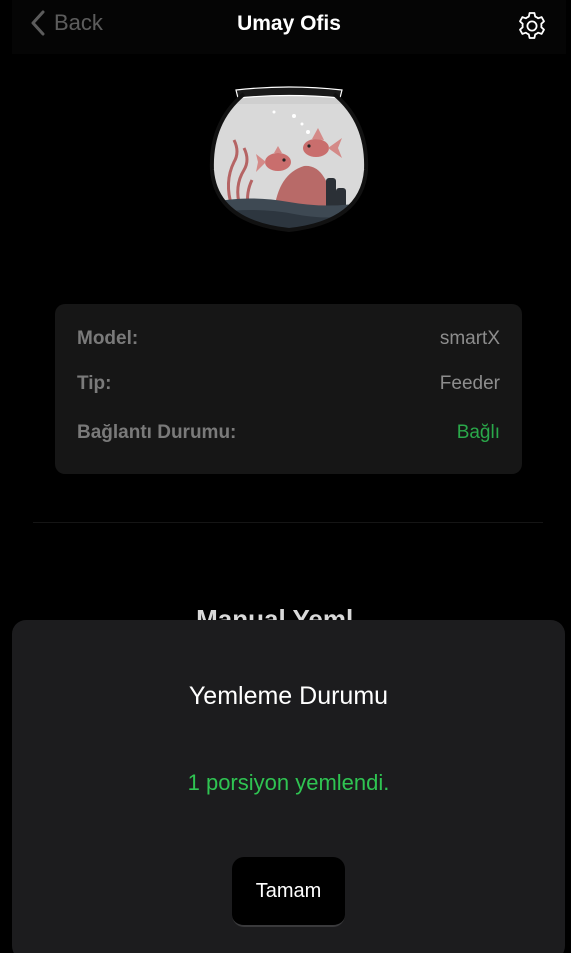 The image size is (571, 953). Describe the element at coordinates (108, 338) in the screenshot. I see `info-label: Model:` at that location.